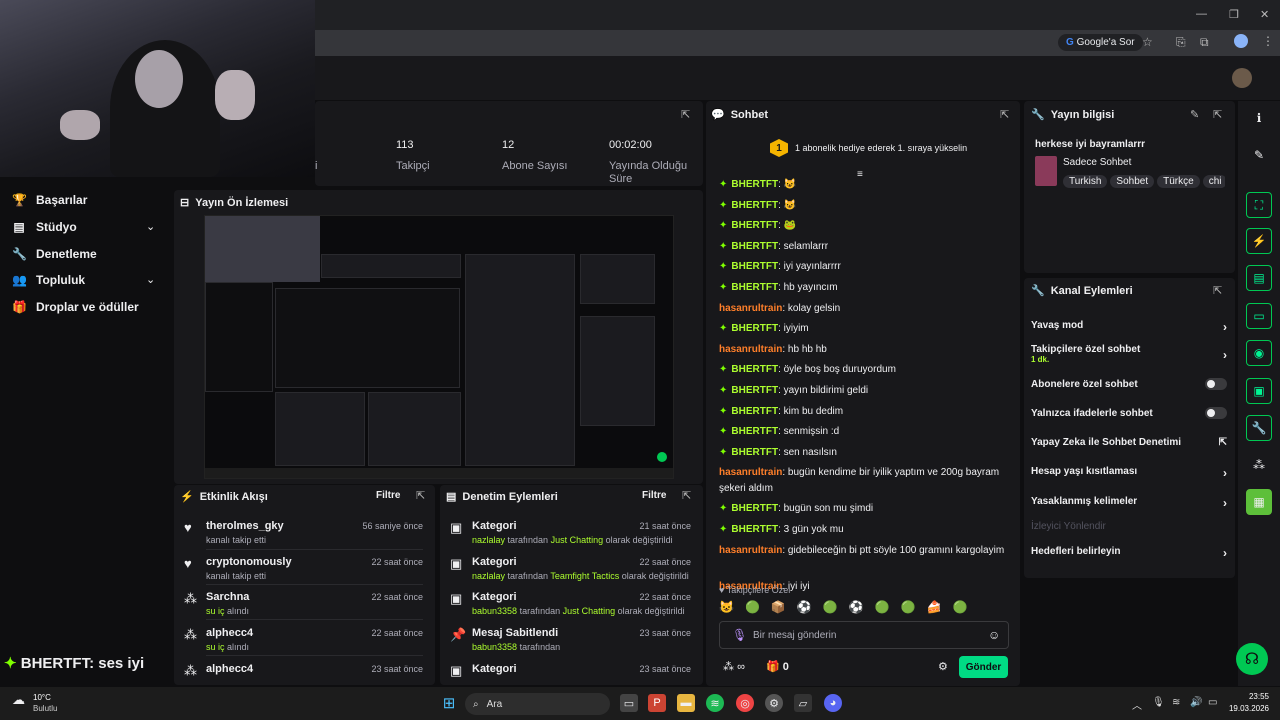  I want to click on taskbar-search: ⌕ Ara, so click(537, 704).